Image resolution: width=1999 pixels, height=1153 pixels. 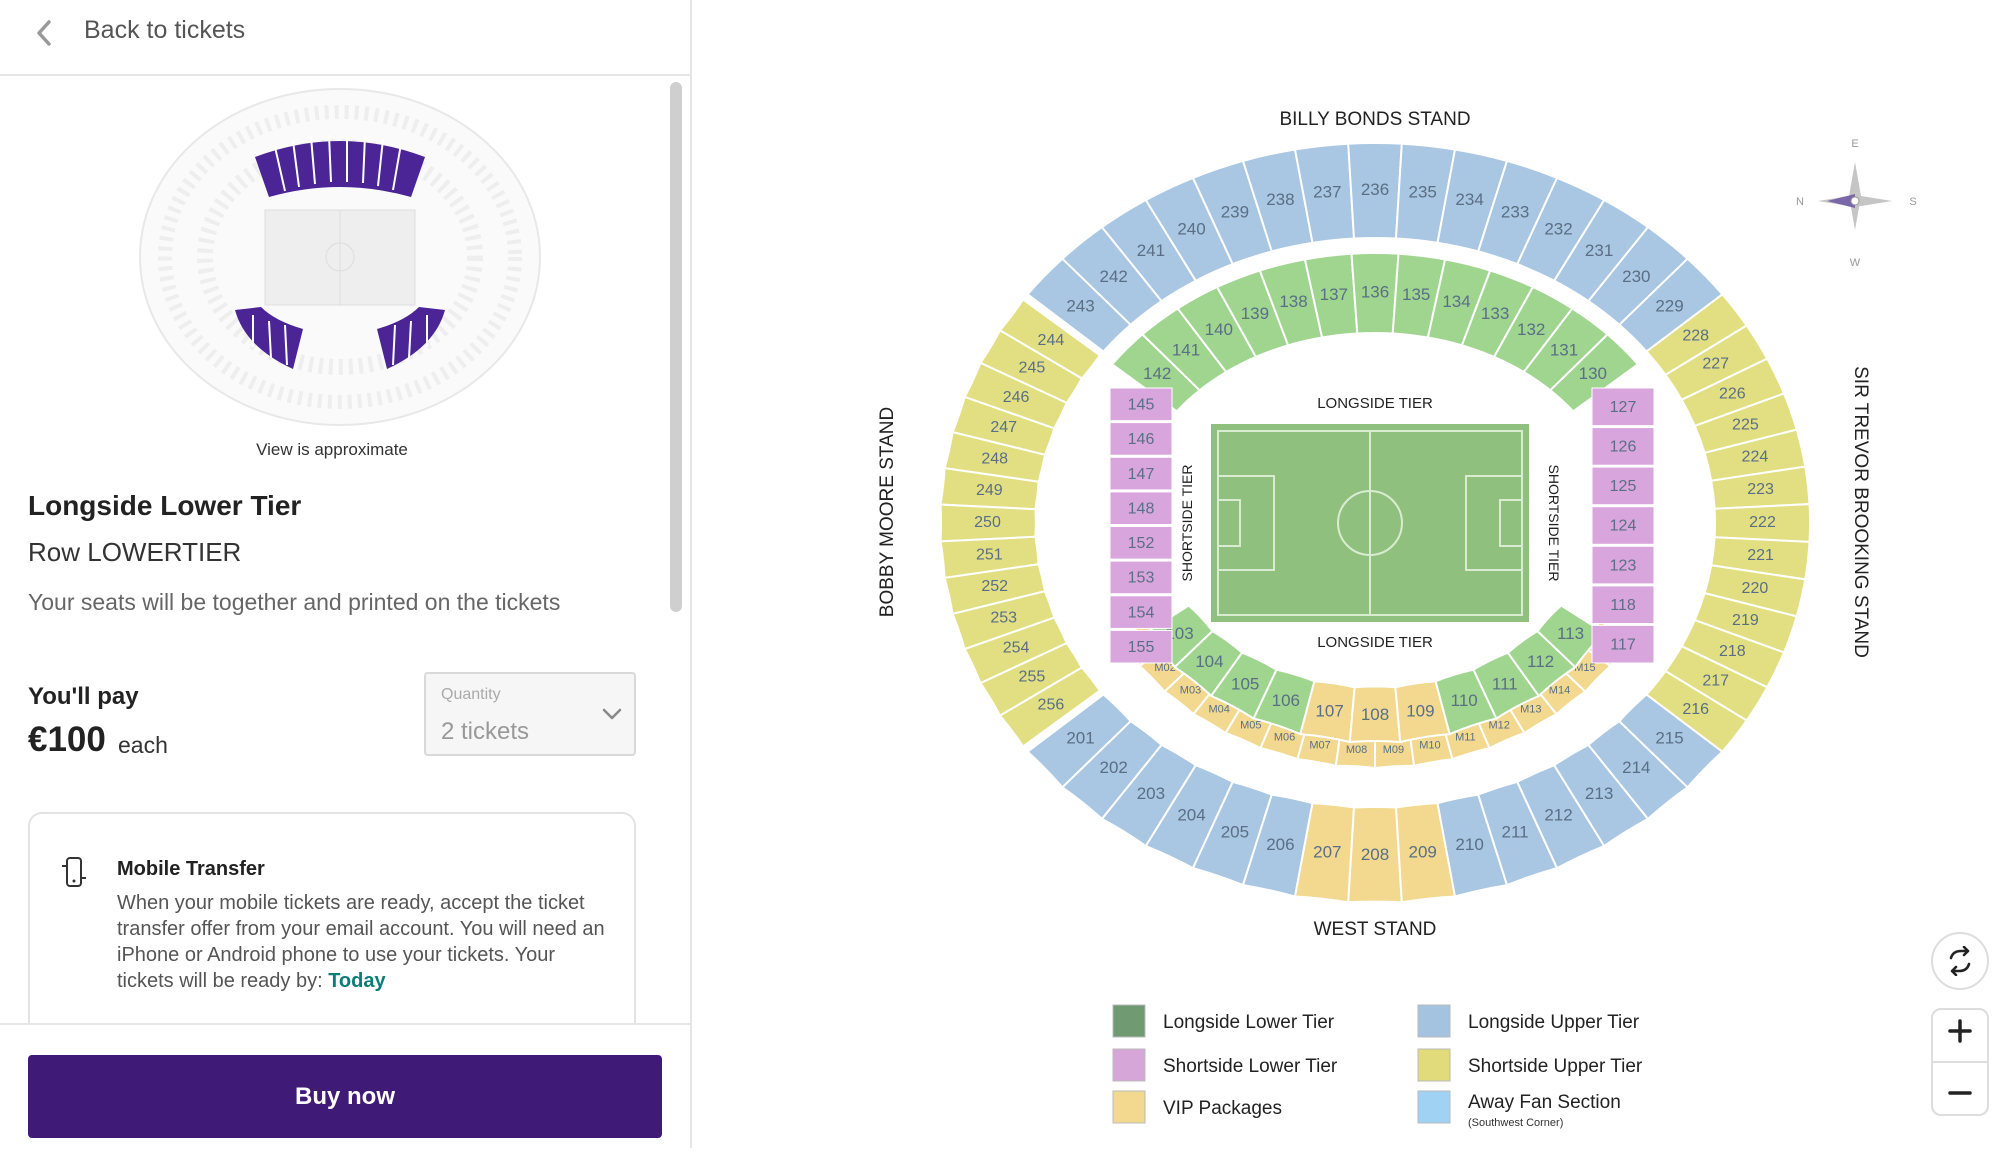 What do you see at coordinates (1558, 814) in the screenshot?
I see `section-label-212: 212` at bounding box center [1558, 814].